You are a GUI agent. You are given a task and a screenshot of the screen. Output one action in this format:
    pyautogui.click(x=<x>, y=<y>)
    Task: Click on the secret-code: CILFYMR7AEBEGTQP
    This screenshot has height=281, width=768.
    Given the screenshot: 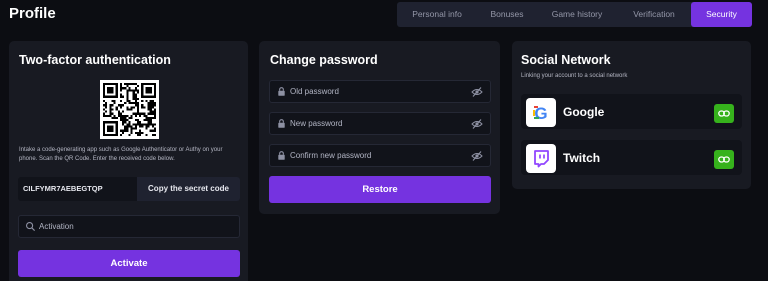 What is the action you would take?
    pyautogui.click(x=63, y=188)
    